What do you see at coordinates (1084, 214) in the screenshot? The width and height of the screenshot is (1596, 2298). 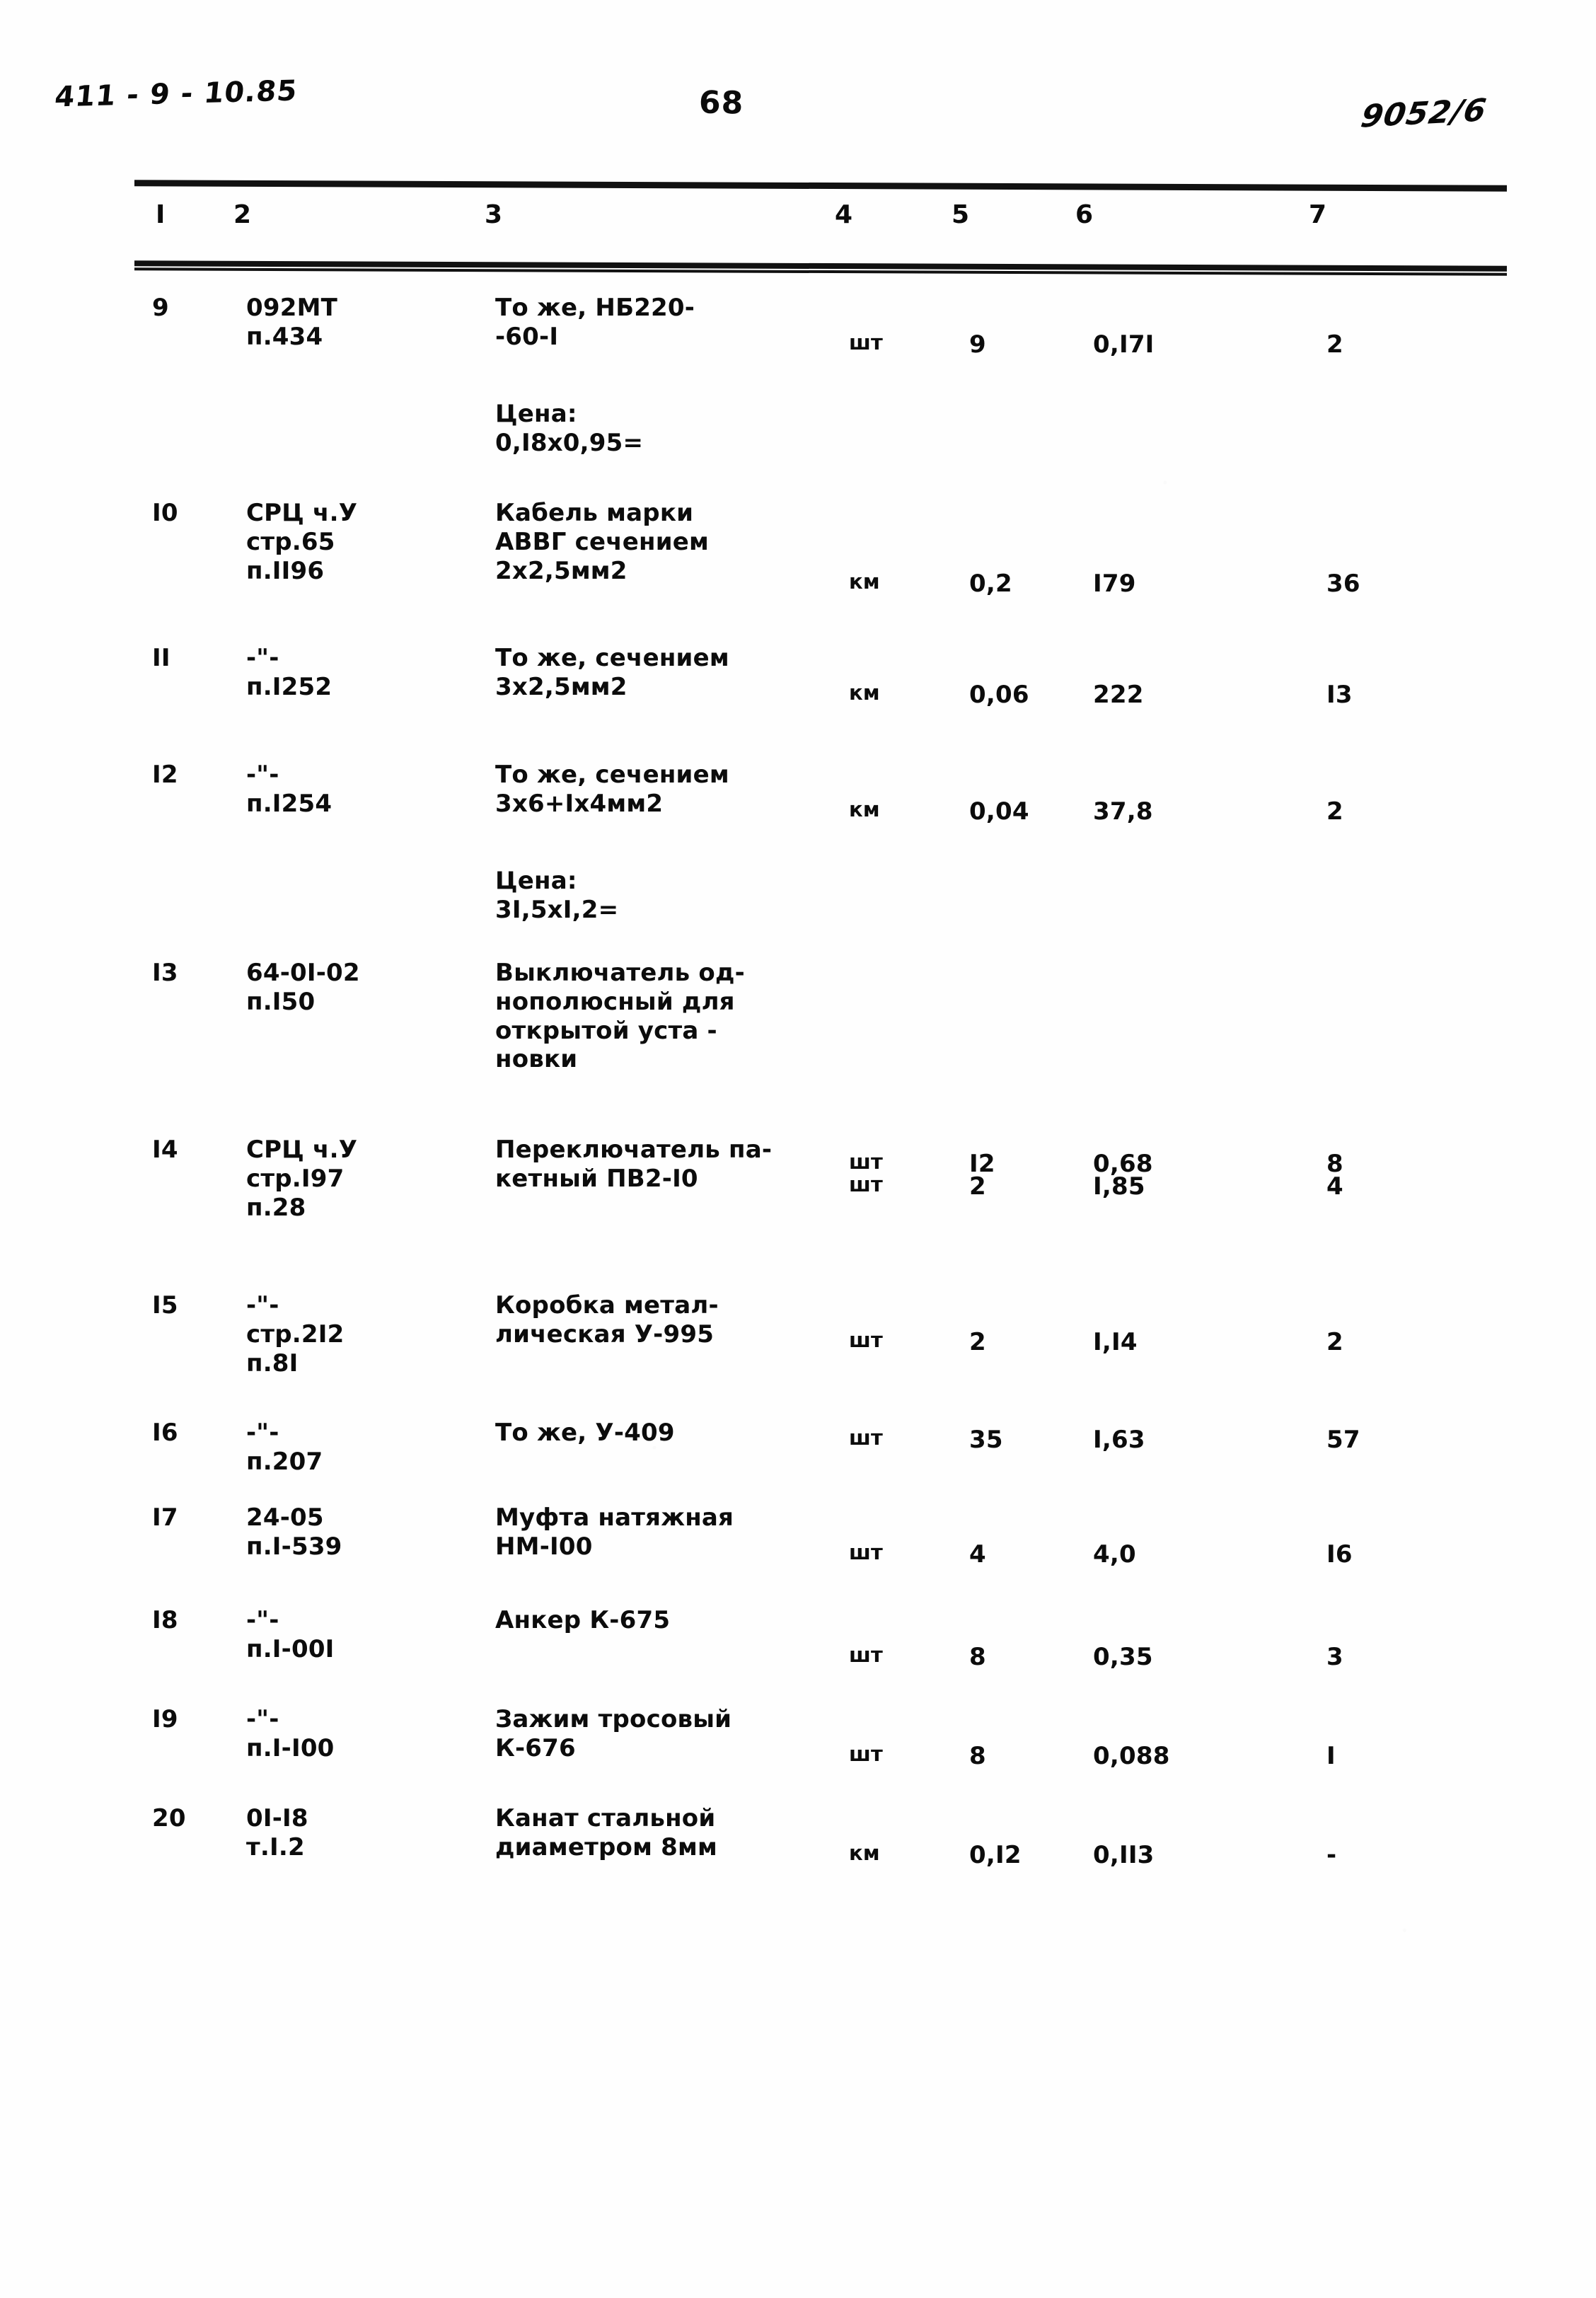 I see `column-header-6: 6` at bounding box center [1084, 214].